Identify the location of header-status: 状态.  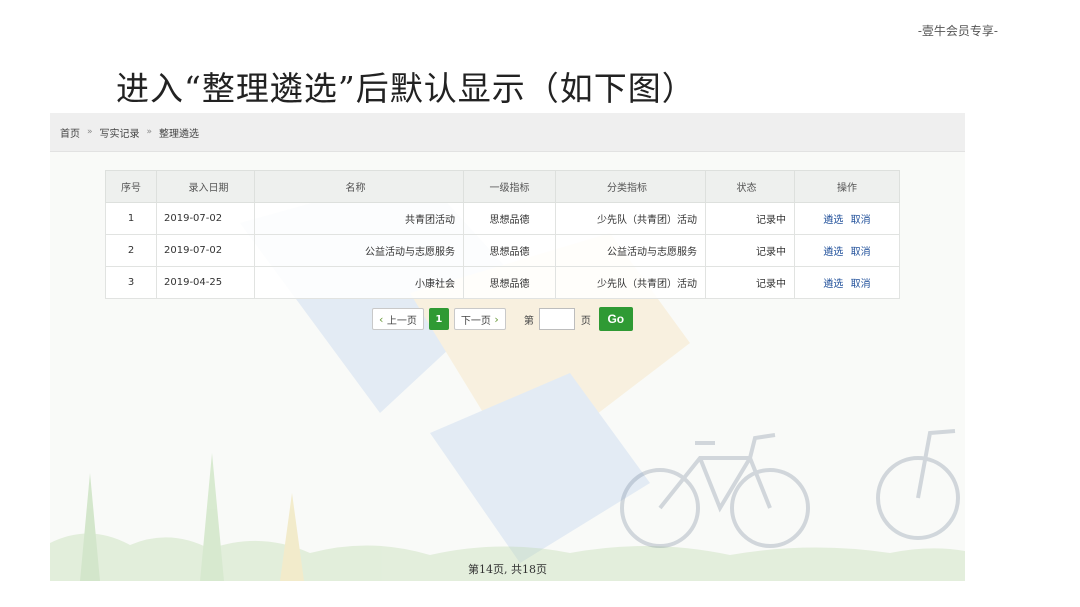
(750, 186).